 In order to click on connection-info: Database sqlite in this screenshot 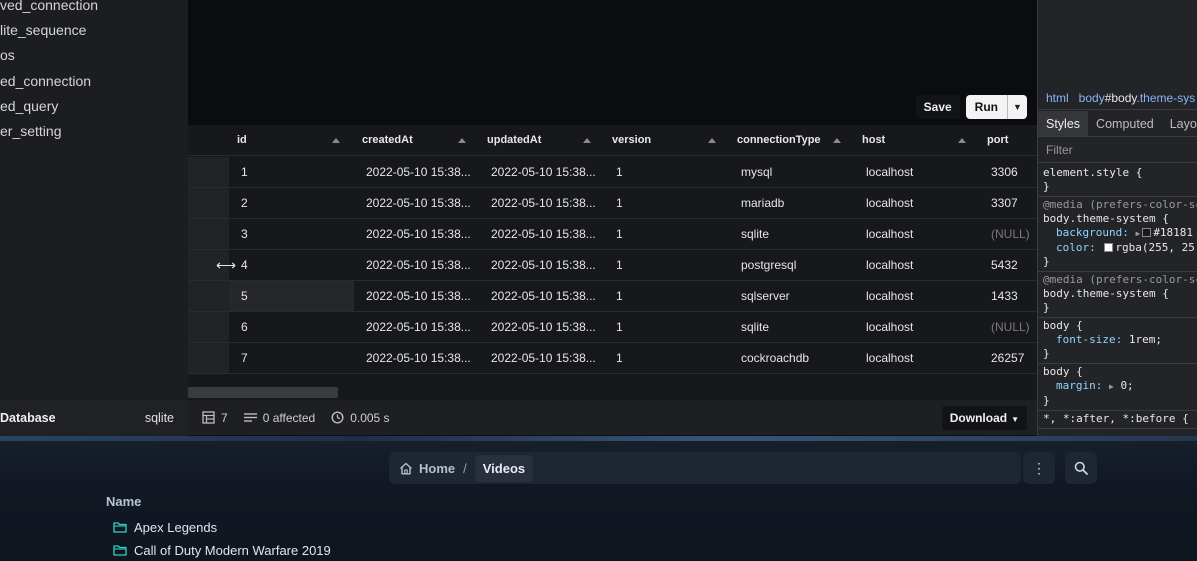, I will do `click(94, 417)`.